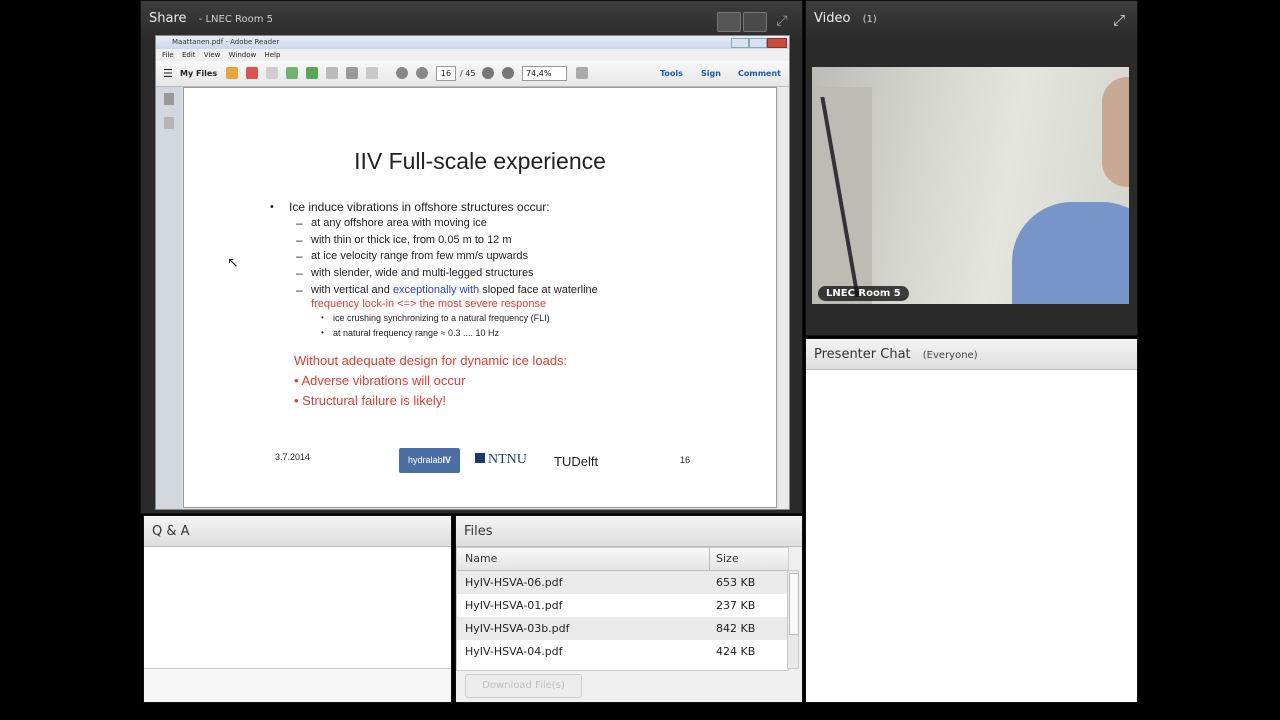  What do you see at coordinates (736, 605) in the screenshot?
I see `file-size: 237 KB` at bounding box center [736, 605].